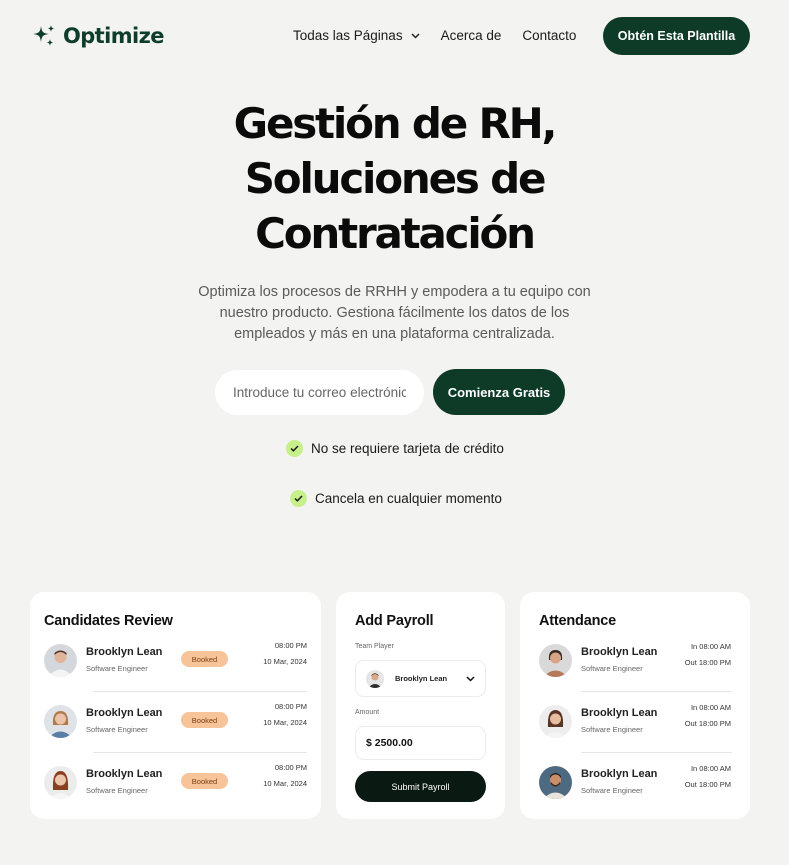 This screenshot has height=865, width=789. I want to click on hero-title-line: Gestión de RH,, so click(395, 123).